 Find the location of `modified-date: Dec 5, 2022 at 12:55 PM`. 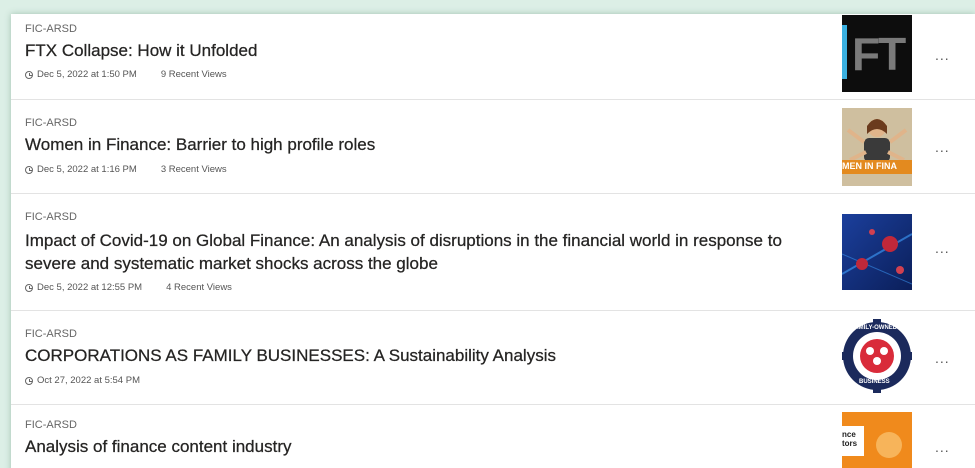

modified-date: Dec 5, 2022 at 12:55 PM is located at coordinates (90, 287).